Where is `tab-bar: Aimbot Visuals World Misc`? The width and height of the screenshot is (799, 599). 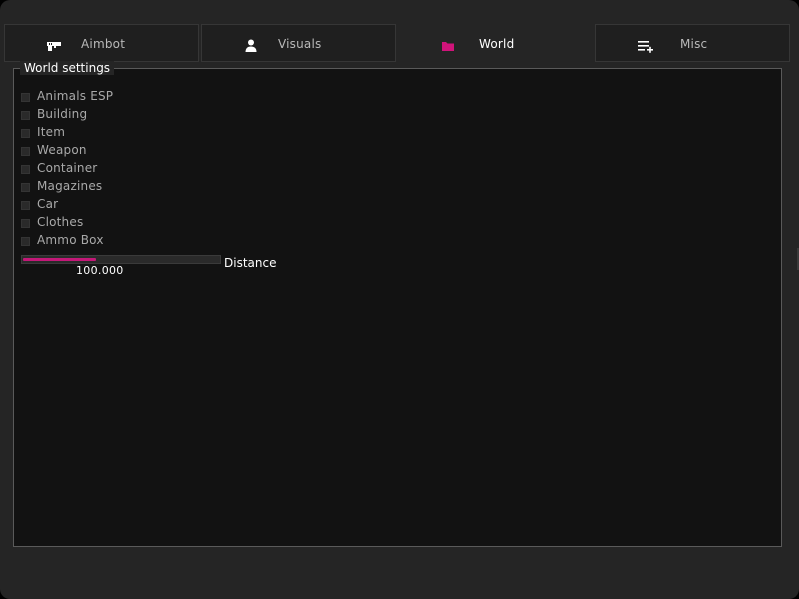
tab-bar: Aimbot Visuals World Misc is located at coordinates (398, 44).